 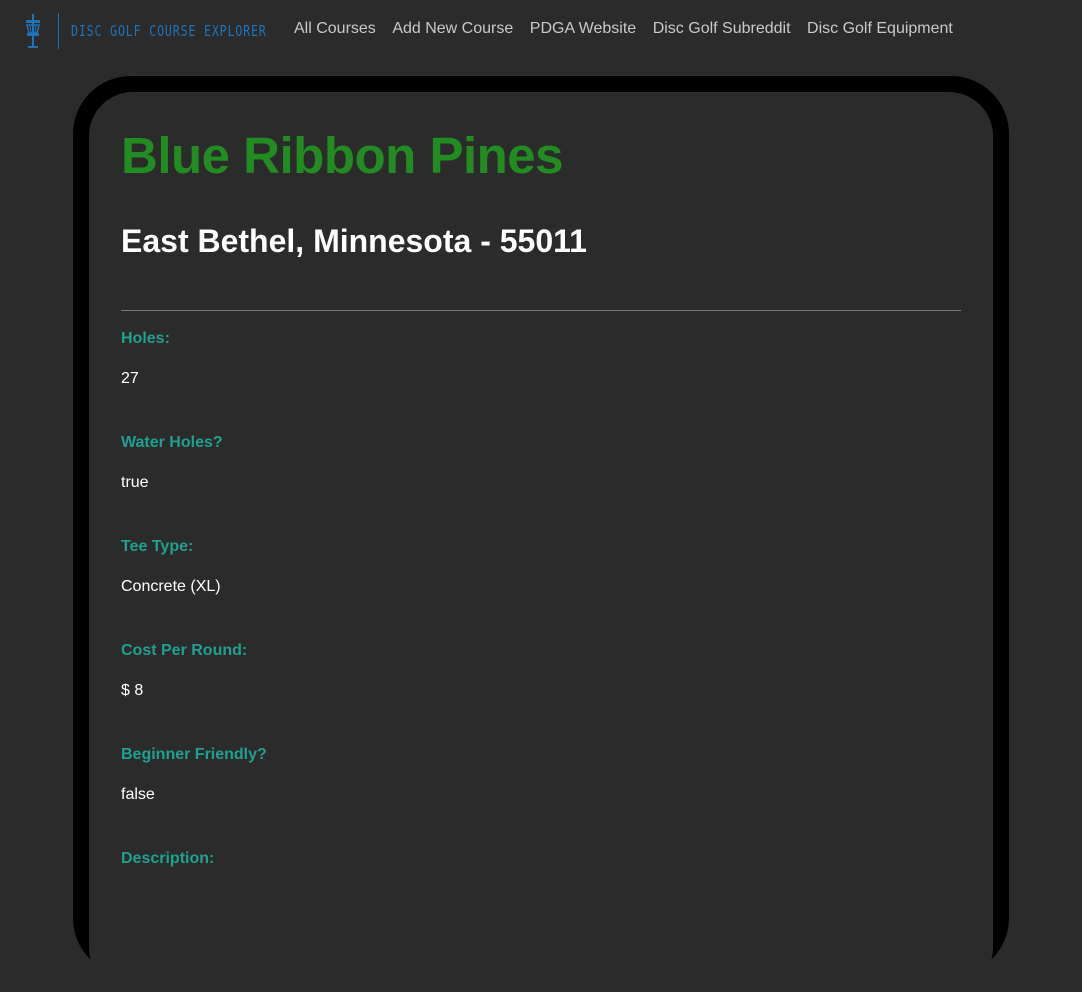 I want to click on holes-label: Holes:, so click(x=145, y=338).